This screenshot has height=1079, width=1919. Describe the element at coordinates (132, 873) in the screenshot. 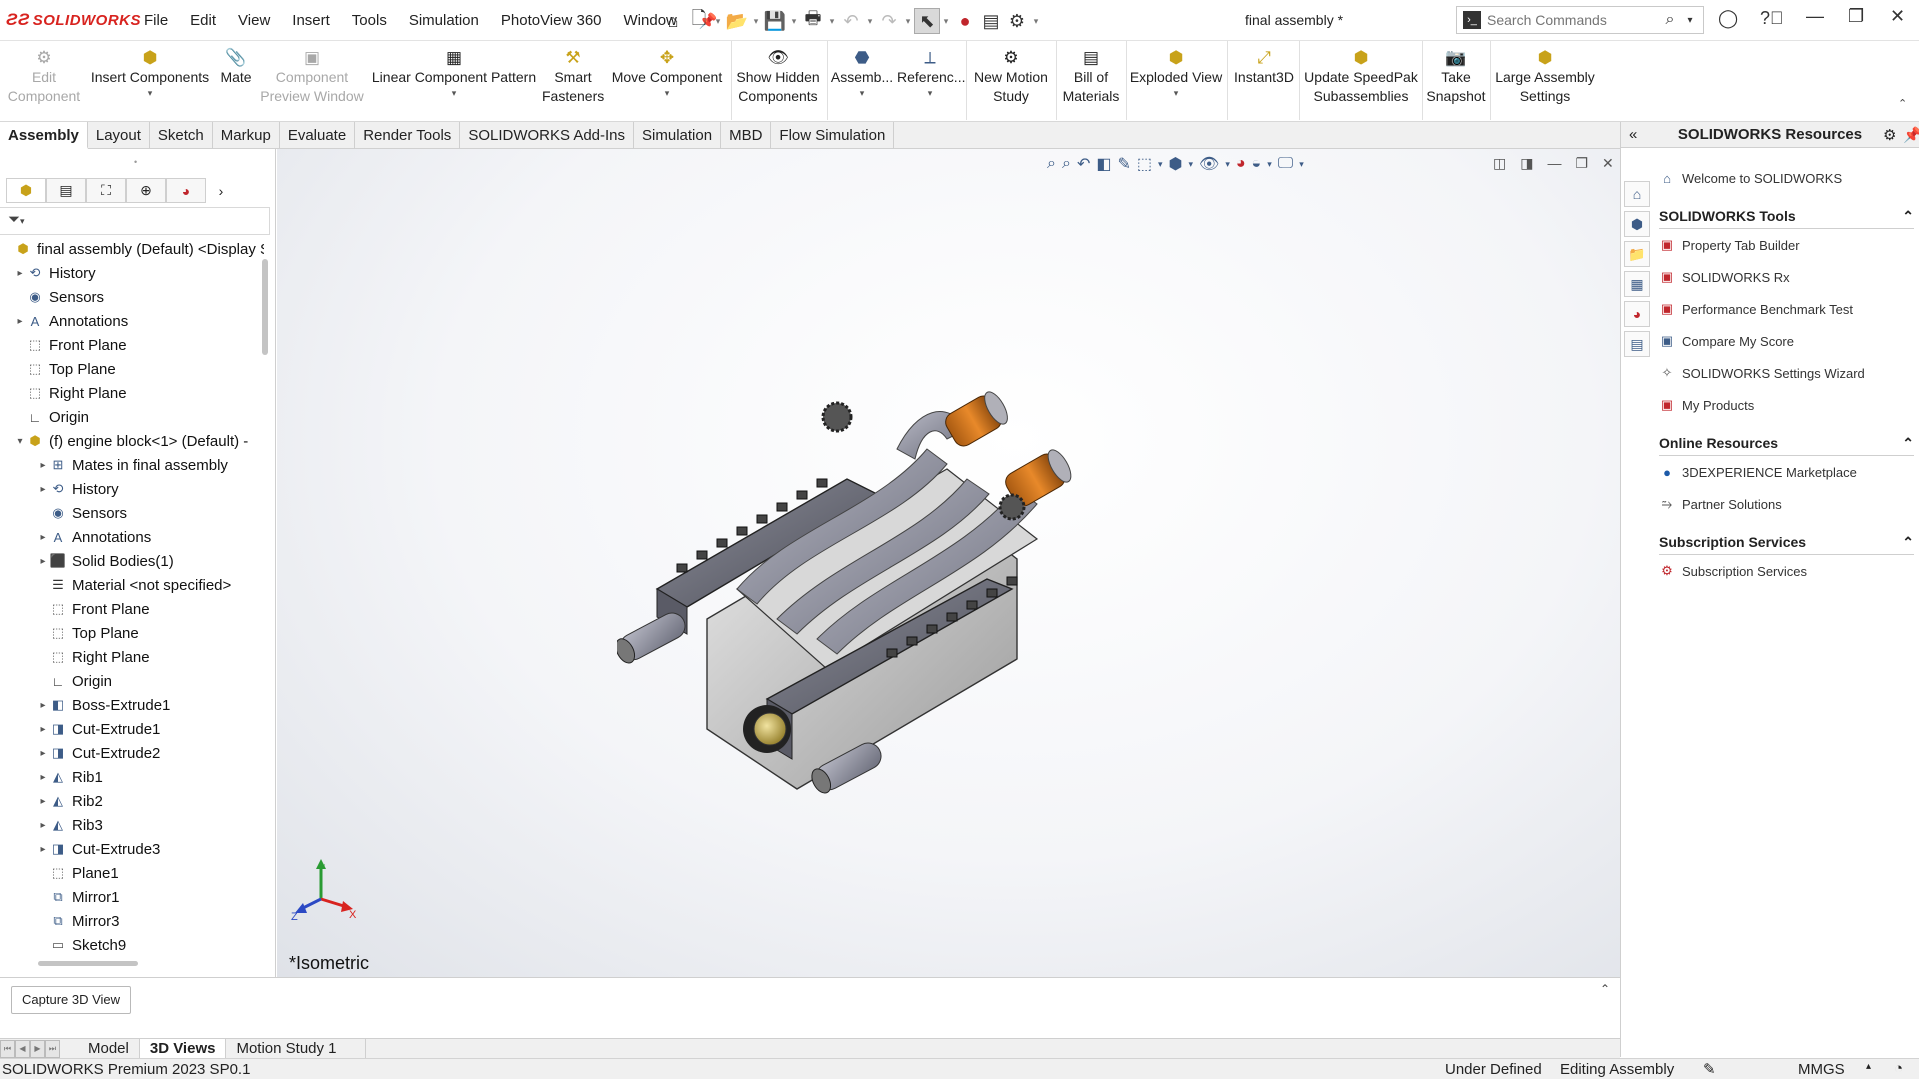

I see `tree-node: ⬚ Plane1` at that location.